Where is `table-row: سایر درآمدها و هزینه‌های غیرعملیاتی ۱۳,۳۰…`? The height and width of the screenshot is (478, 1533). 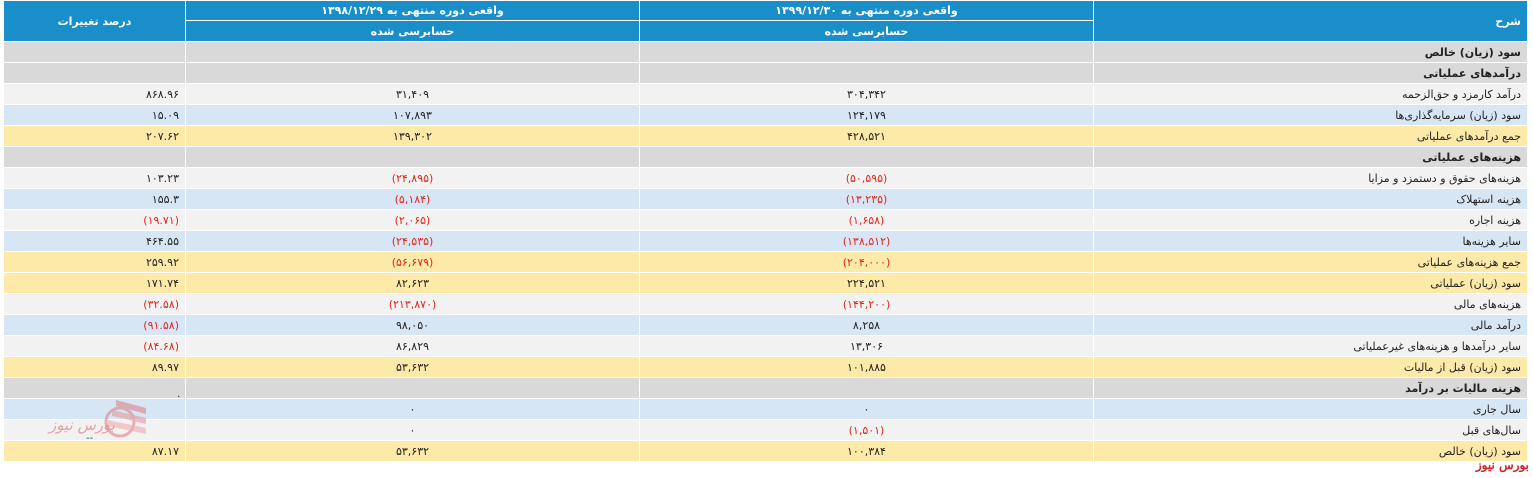
table-row: سایر درآمدها و هزینه‌های غیرعملیاتی ۱۳,۳۰… is located at coordinates (765, 346).